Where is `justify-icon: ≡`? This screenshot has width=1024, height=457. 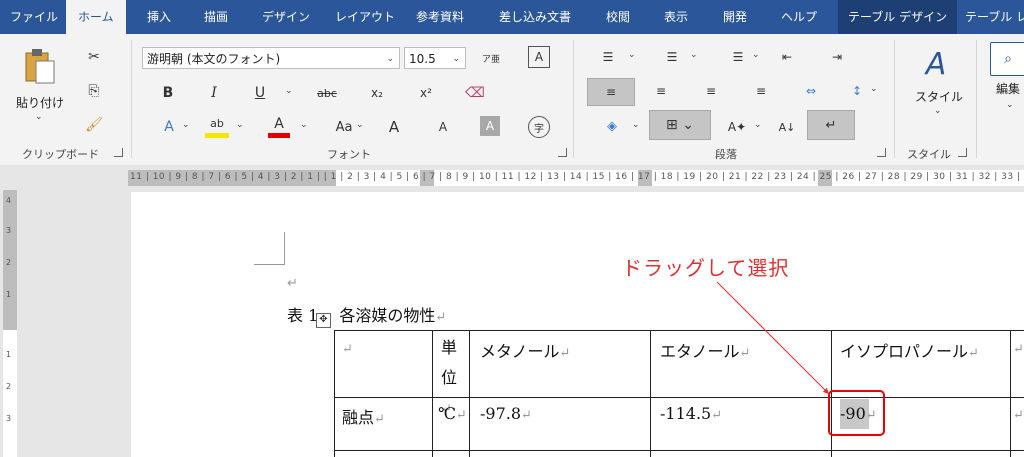 justify-icon: ≡ is located at coordinates (761, 91).